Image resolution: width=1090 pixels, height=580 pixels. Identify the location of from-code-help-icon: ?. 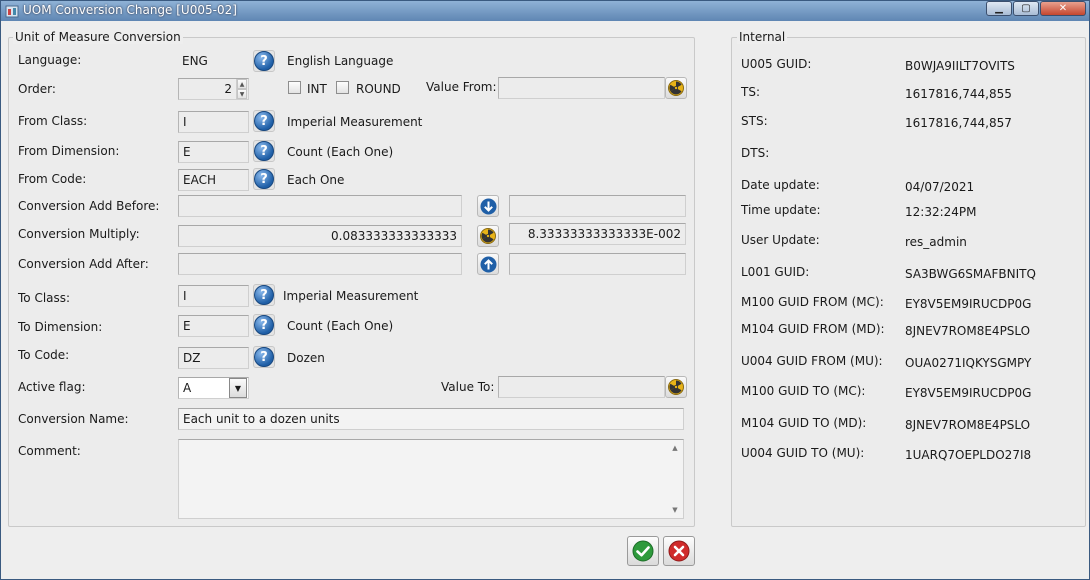
(264, 179).